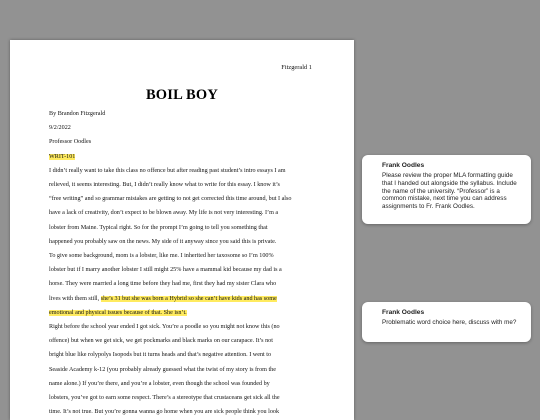 The width and height of the screenshot is (540, 420). Describe the element at coordinates (70, 142) in the screenshot. I see `professor-line: Professor Oodles` at that location.